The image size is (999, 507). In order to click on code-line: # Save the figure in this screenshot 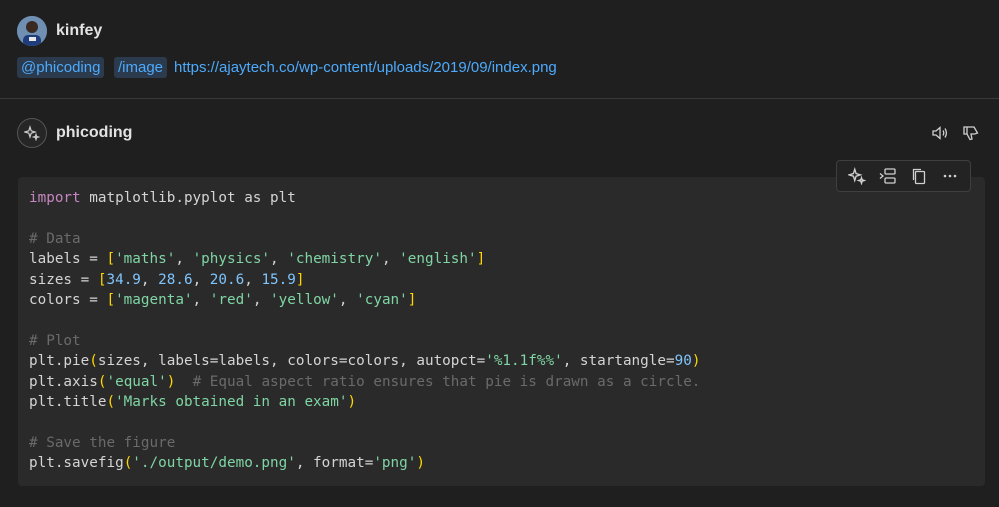, I will do `click(102, 442)`.